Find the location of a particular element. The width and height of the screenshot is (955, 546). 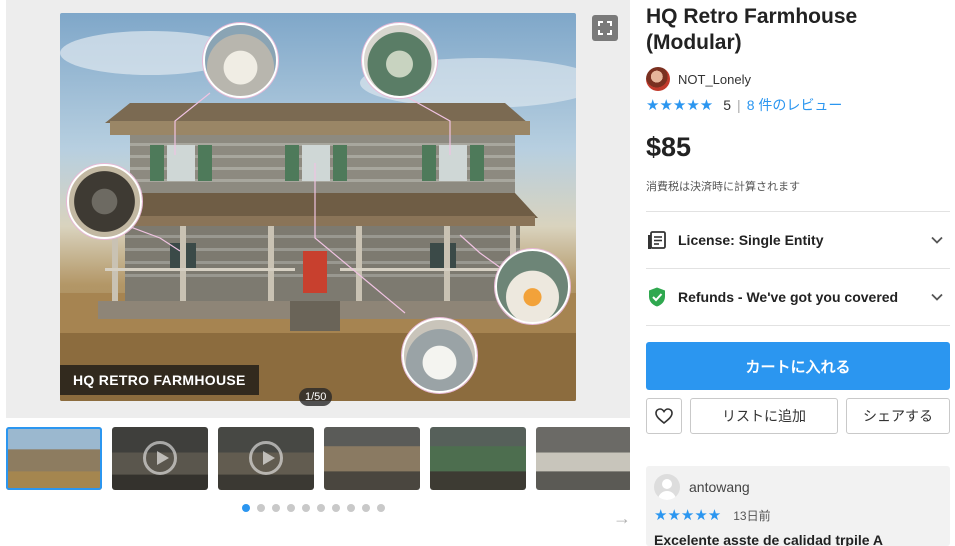

thumbnail-2-video is located at coordinates (160, 458).